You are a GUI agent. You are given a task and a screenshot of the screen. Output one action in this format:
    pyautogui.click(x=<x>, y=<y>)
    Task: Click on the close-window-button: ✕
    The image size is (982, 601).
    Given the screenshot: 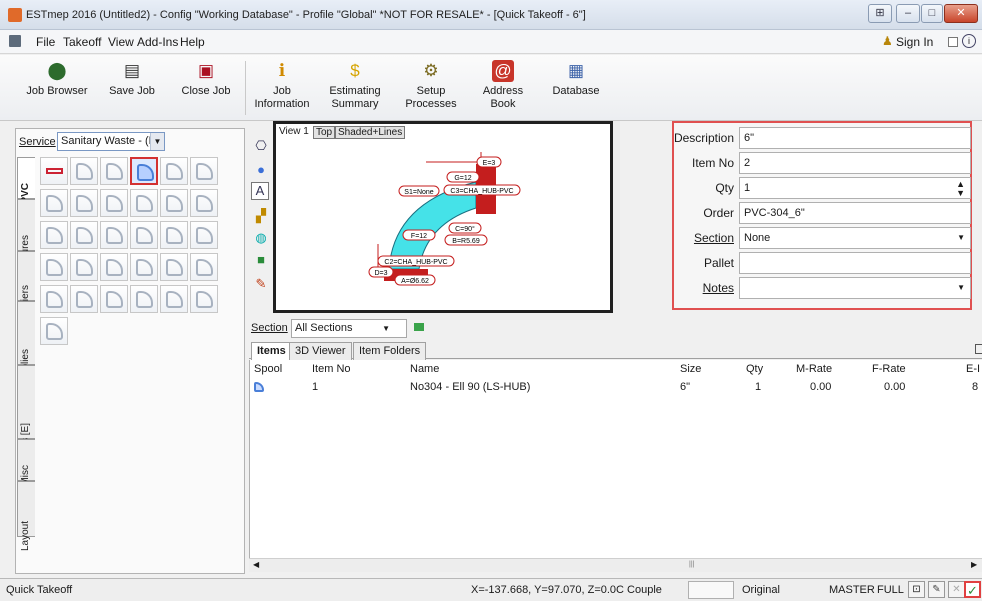 What is the action you would take?
    pyautogui.click(x=961, y=13)
    